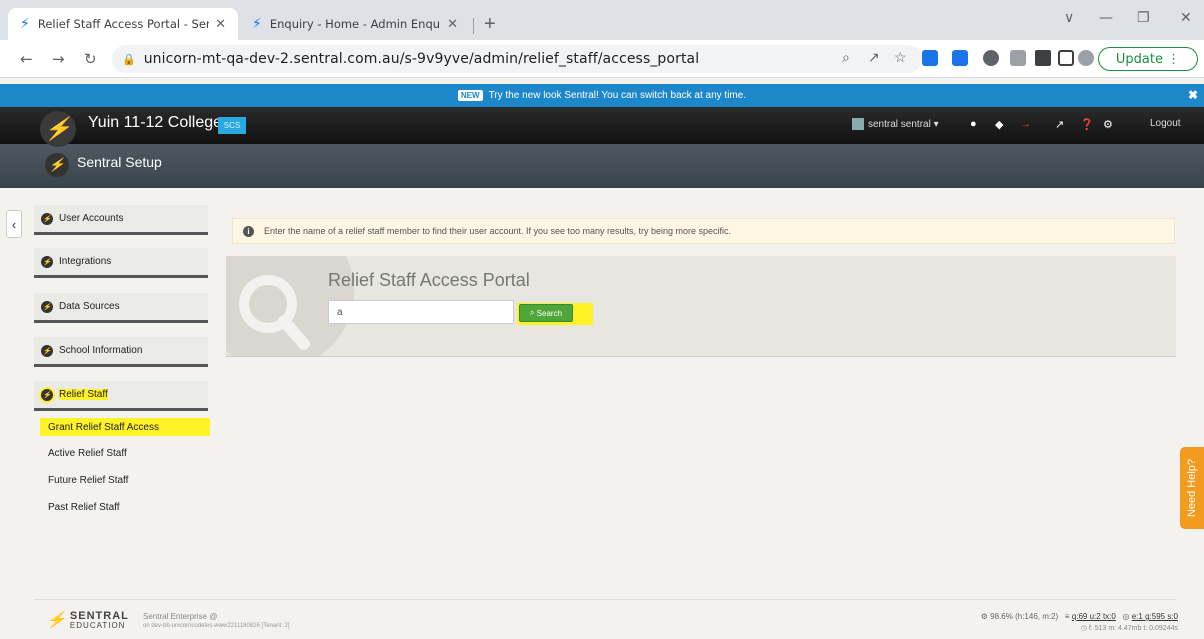 The image size is (1204, 639). I want to click on stats-cache: e:1 g:595 s:0, so click(1155, 616).